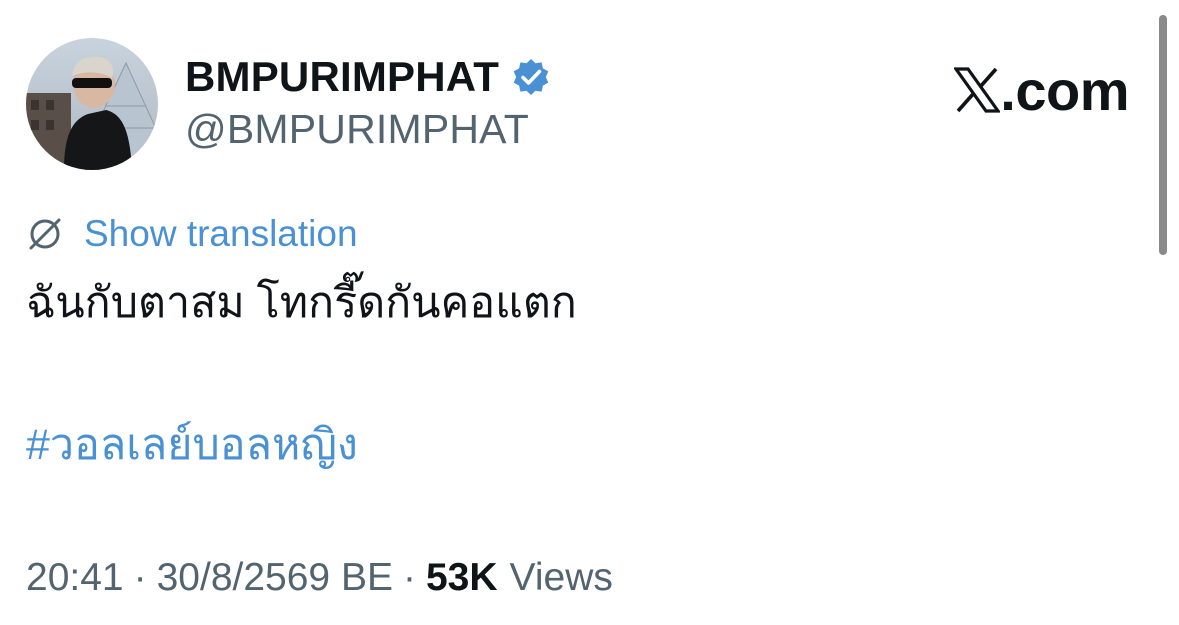 This screenshot has height=625, width=1179. What do you see at coordinates (301, 303) in the screenshot?
I see `tweet-text: ฉันกับตาสม โทกรี๊ดกันคอแตก` at bounding box center [301, 303].